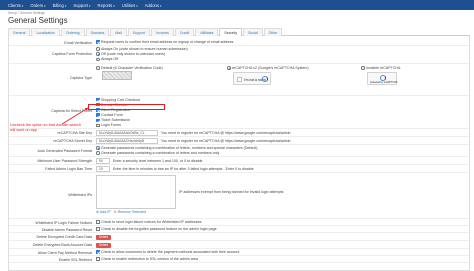 Image resolution: width=474 pixels, height=271 pixels. Describe the element at coordinates (68, 169) in the screenshot. I see `admin-ban-time-label: Failed Admin Login Ban Time` at that location.